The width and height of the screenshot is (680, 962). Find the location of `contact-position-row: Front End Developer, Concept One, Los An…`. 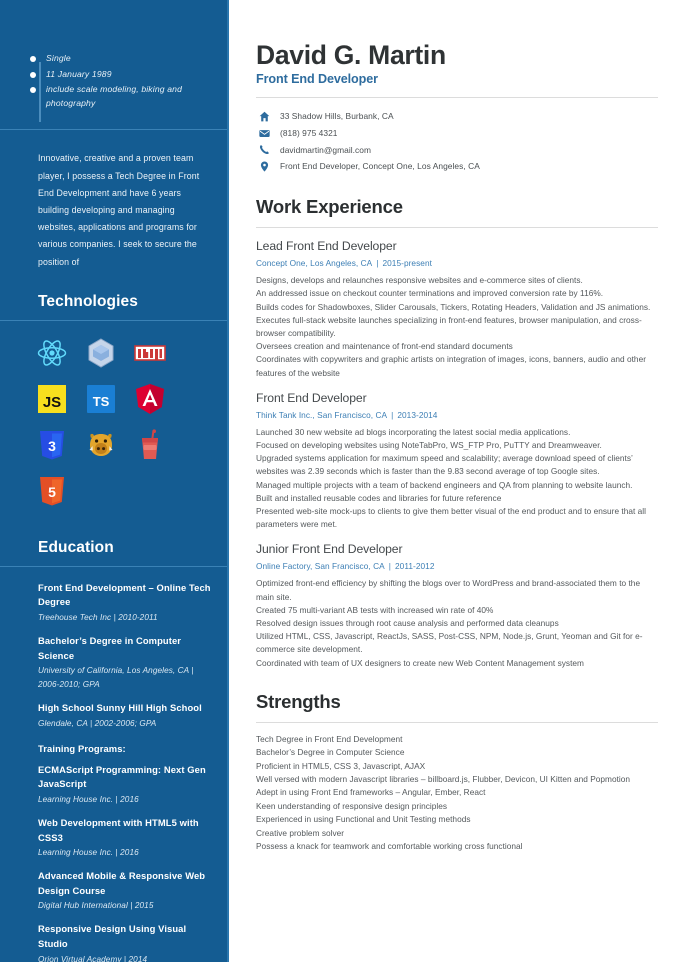

contact-position-row: Front End Developer, Concept One, Los An… is located at coordinates (458, 166).